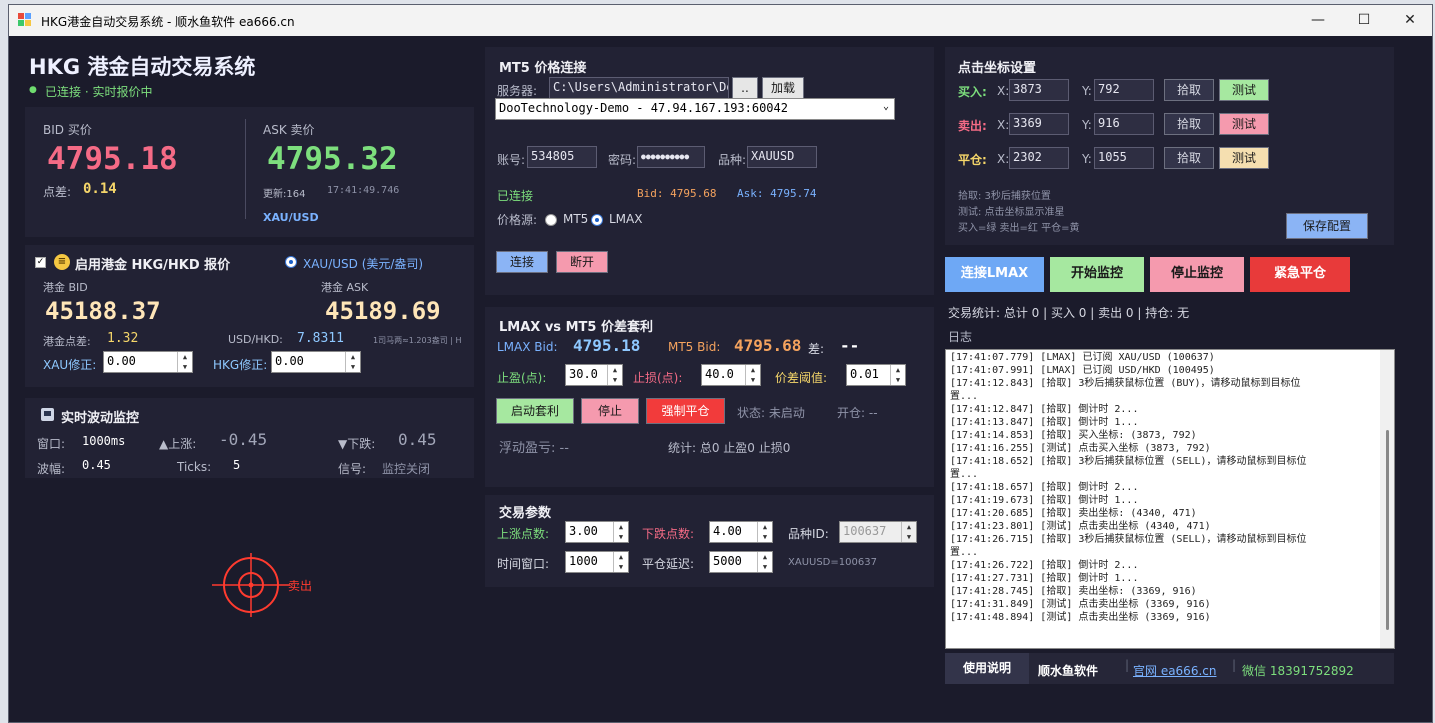 The height and width of the screenshot is (723, 1435). Describe the element at coordinates (300, 586) in the screenshot. I see `crosshair-label: 卖出` at that location.